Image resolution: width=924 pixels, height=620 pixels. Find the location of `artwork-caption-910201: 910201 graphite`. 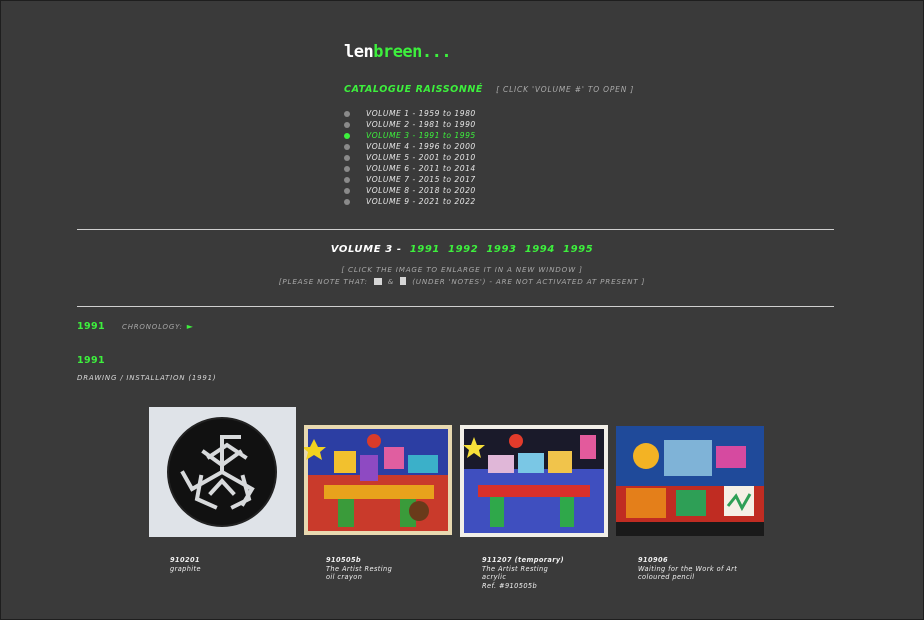

artwork-caption-910201: 910201 graphite is located at coordinates (185, 564).